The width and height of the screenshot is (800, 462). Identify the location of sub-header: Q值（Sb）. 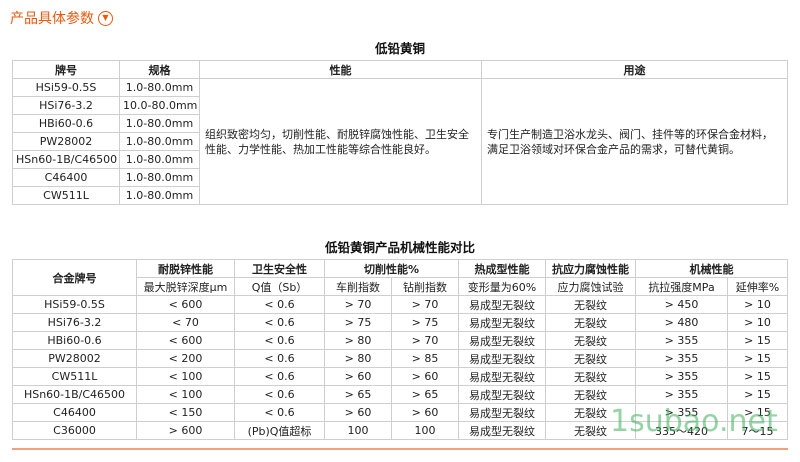
(279, 286).